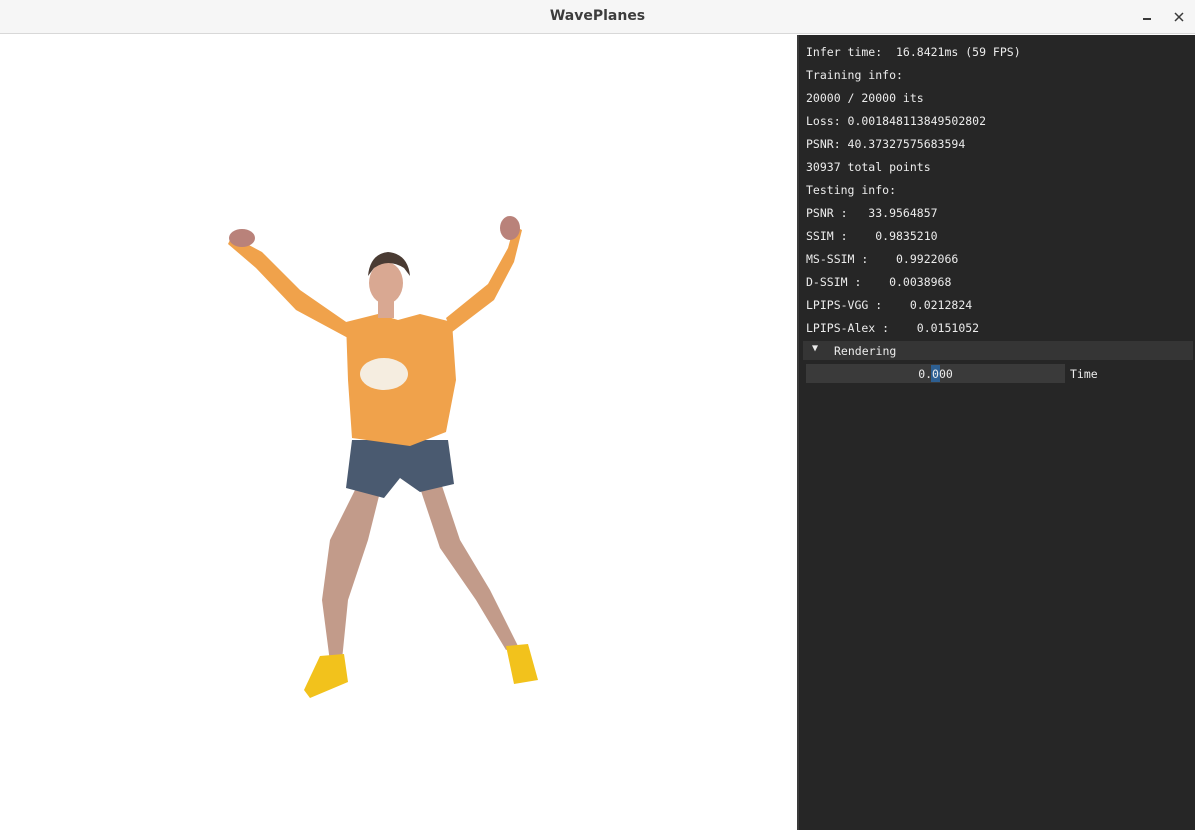 This screenshot has width=1195, height=830. Describe the element at coordinates (384, 374) in the screenshot. I see `sweater-cat-print` at that location.